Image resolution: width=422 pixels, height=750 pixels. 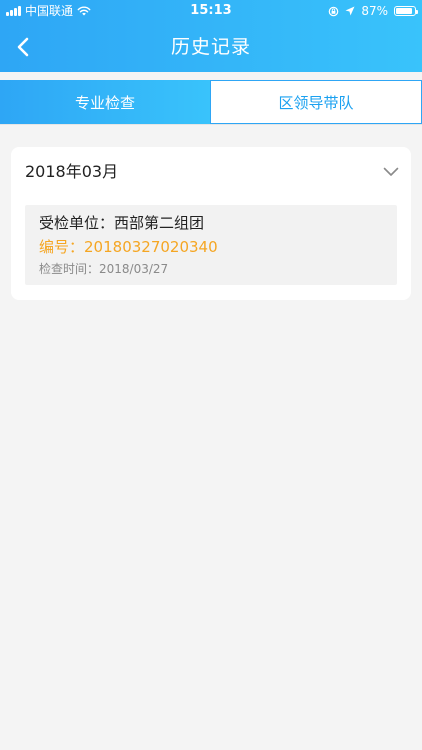 I want to click on status-right: 87%, so click(x=373, y=11).